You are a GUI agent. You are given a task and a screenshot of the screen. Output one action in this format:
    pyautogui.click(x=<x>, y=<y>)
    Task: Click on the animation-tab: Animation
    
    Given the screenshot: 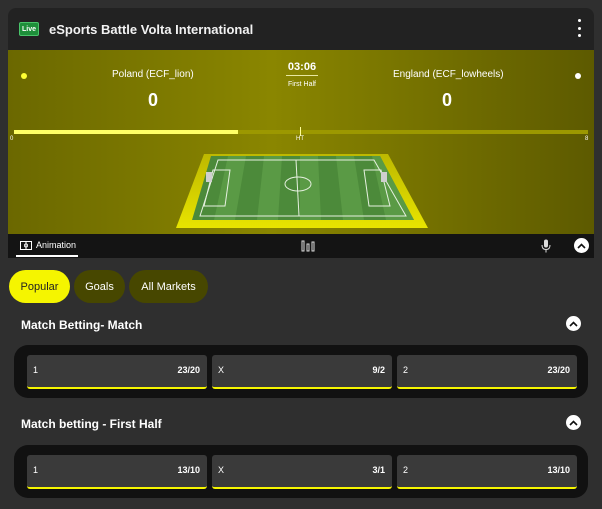 What is the action you would take?
    pyautogui.click(x=48, y=245)
    